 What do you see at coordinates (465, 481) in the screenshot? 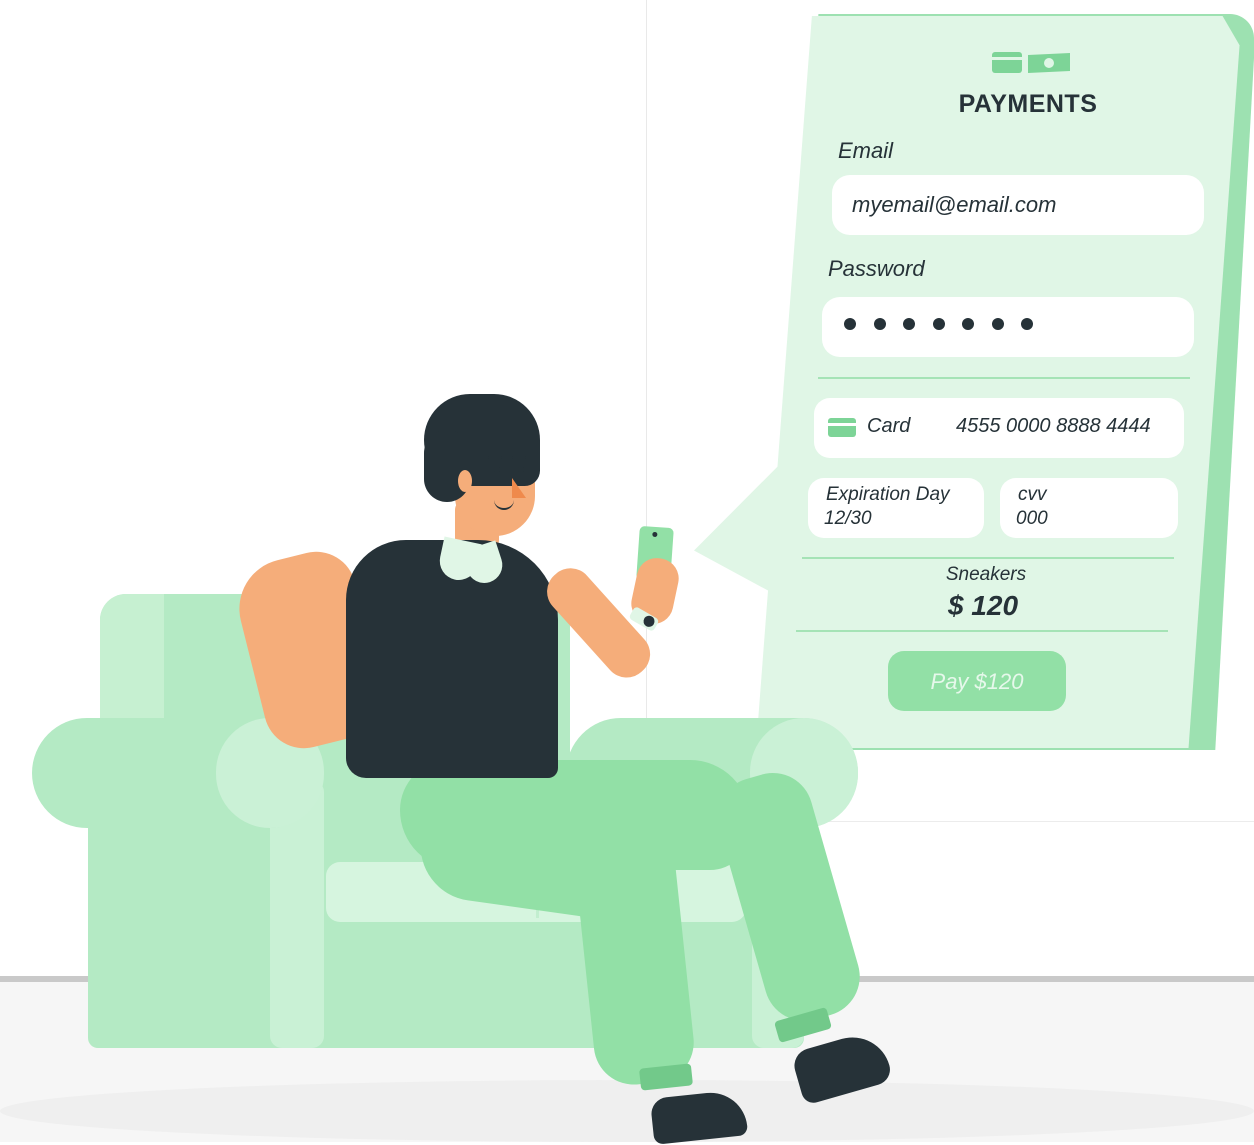
I see `ear` at bounding box center [465, 481].